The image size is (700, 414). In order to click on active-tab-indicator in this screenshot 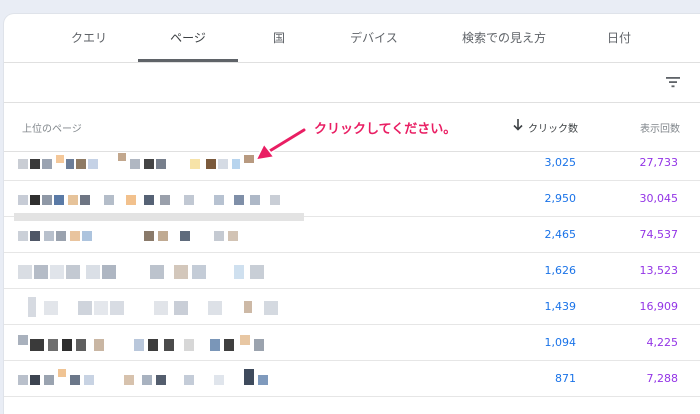, I will do `click(188, 60)`.